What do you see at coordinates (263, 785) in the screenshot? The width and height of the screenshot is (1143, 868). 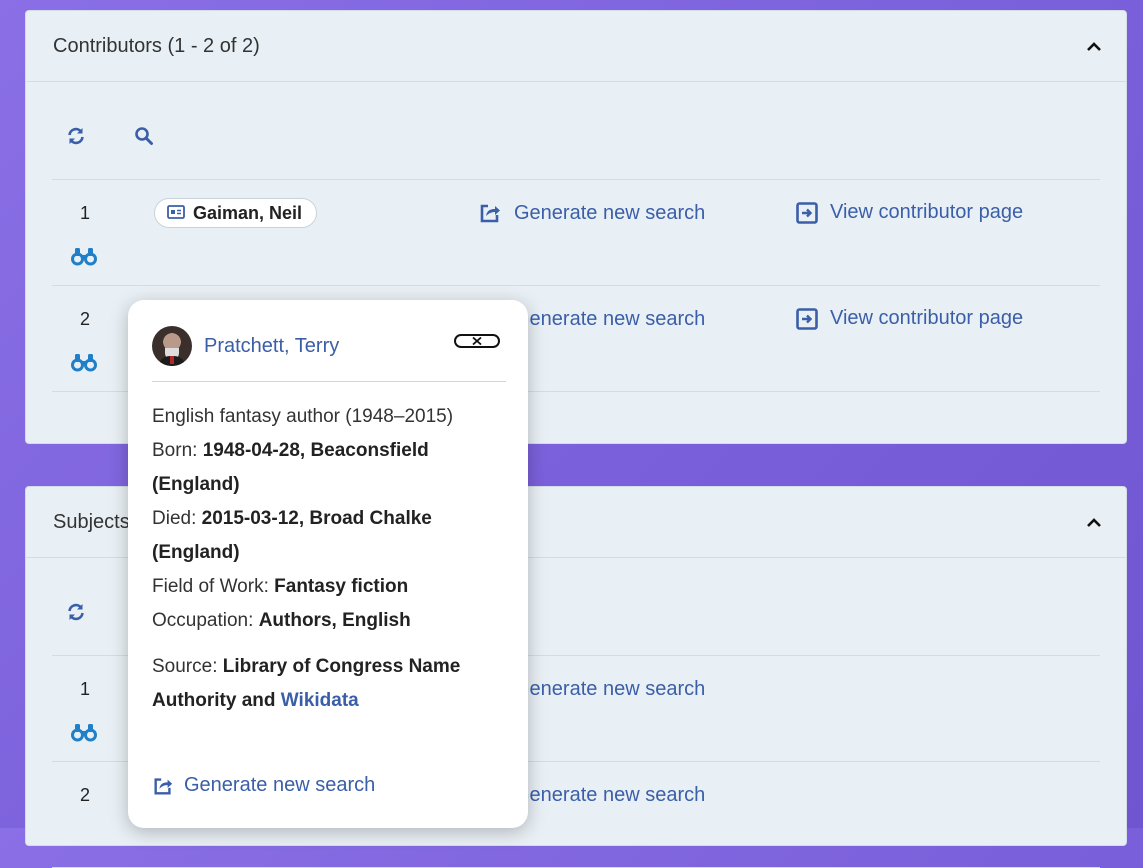 I see `popover-generate-search-link: Generate new search` at bounding box center [263, 785].